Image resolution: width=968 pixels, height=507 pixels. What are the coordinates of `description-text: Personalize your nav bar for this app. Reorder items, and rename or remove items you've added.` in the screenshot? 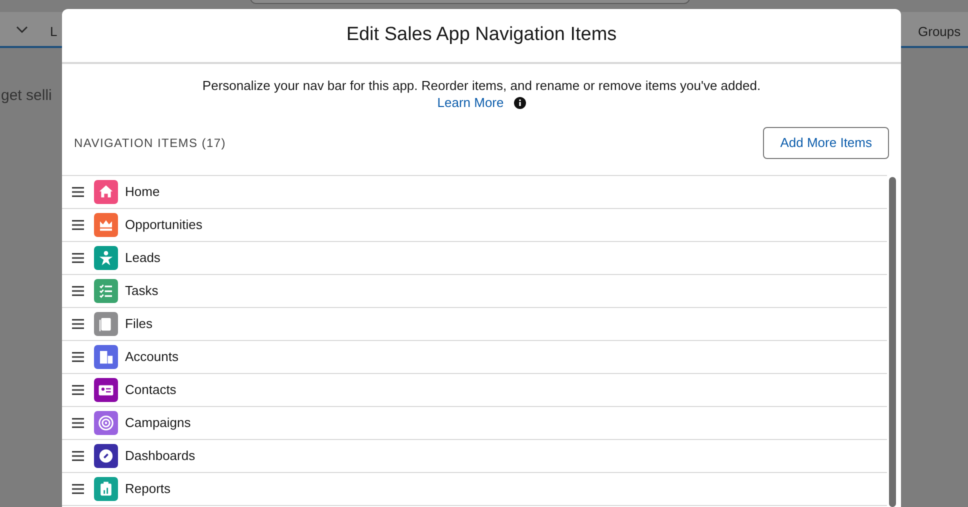 It's located at (481, 85).